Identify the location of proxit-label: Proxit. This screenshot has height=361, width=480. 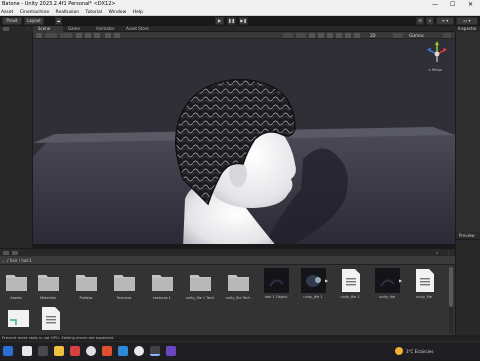
(12, 20).